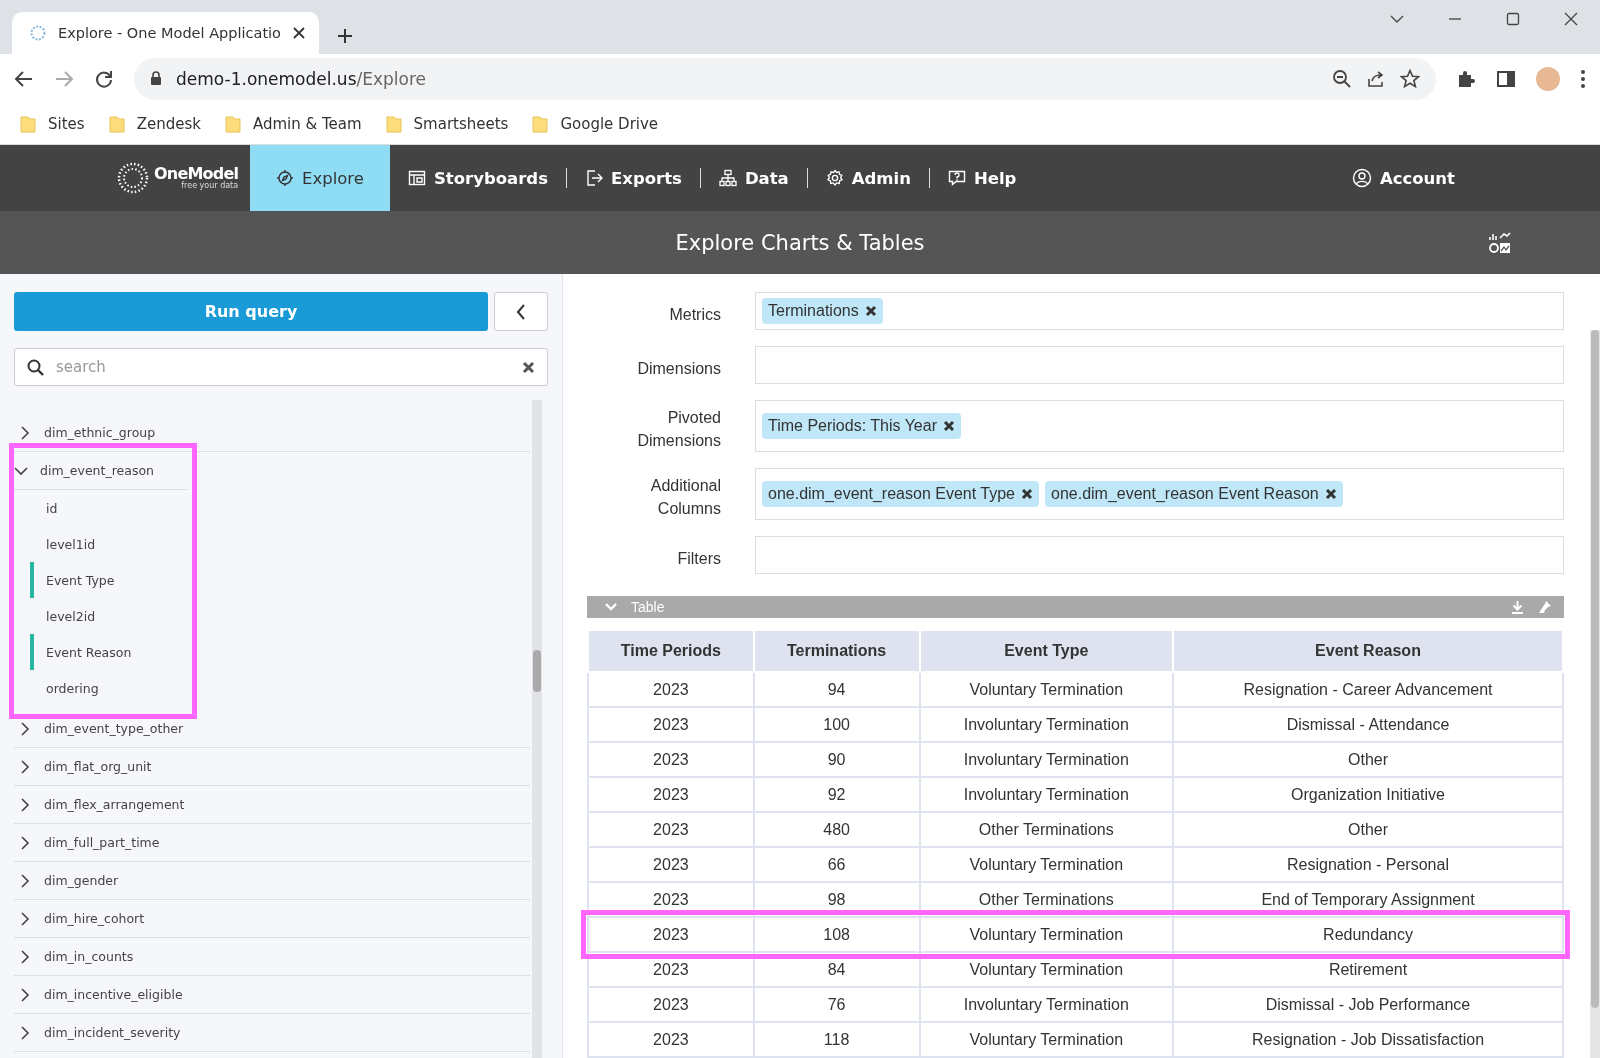 The width and height of the screenshot is (1600, 1058). What do you see at coordinates (800, 242) in the screenshot?
I see `page-title: Explore Charts & Tables` at bounding box center [800, 242].